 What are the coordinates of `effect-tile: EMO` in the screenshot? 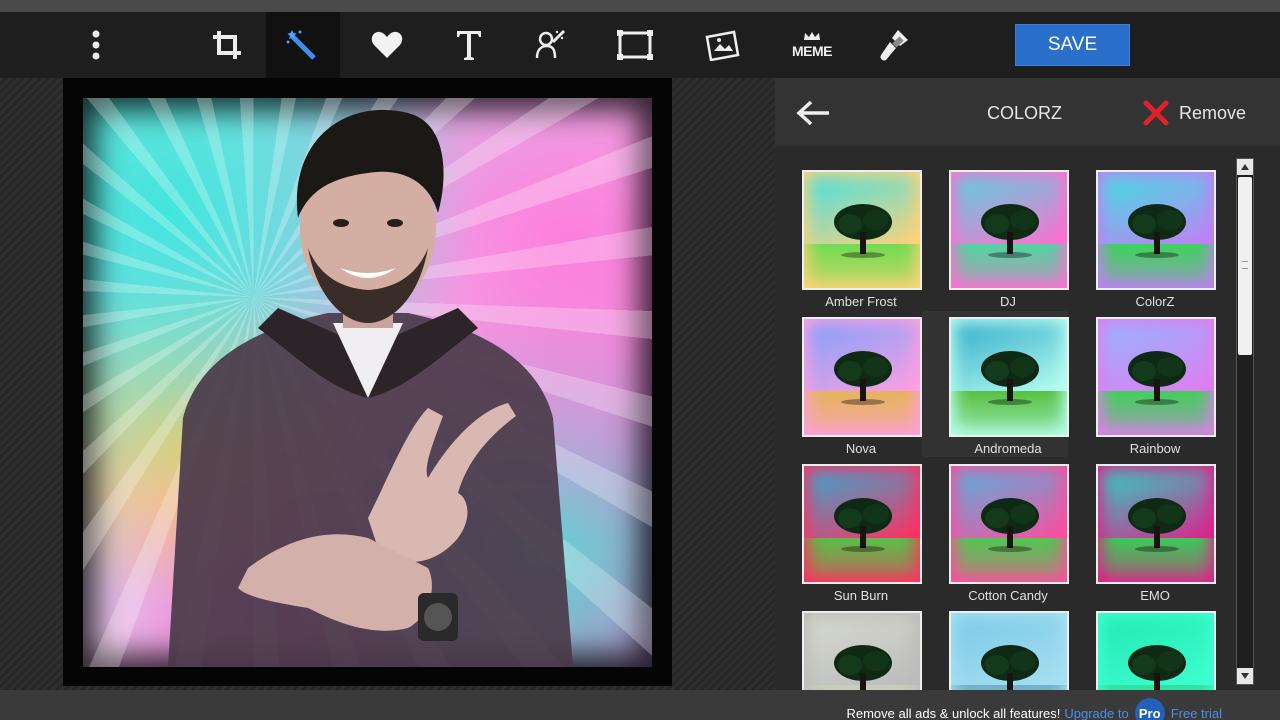 It's located at (1142, 531).